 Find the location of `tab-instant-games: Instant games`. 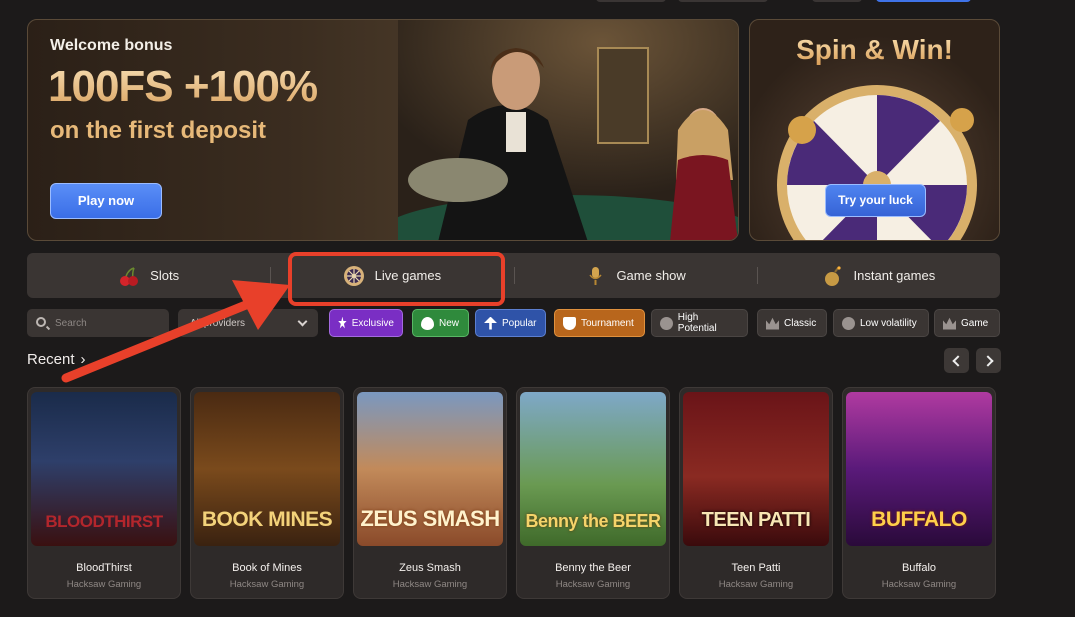

tab-instant-games: Instant games is located at coordinates (878, 275).